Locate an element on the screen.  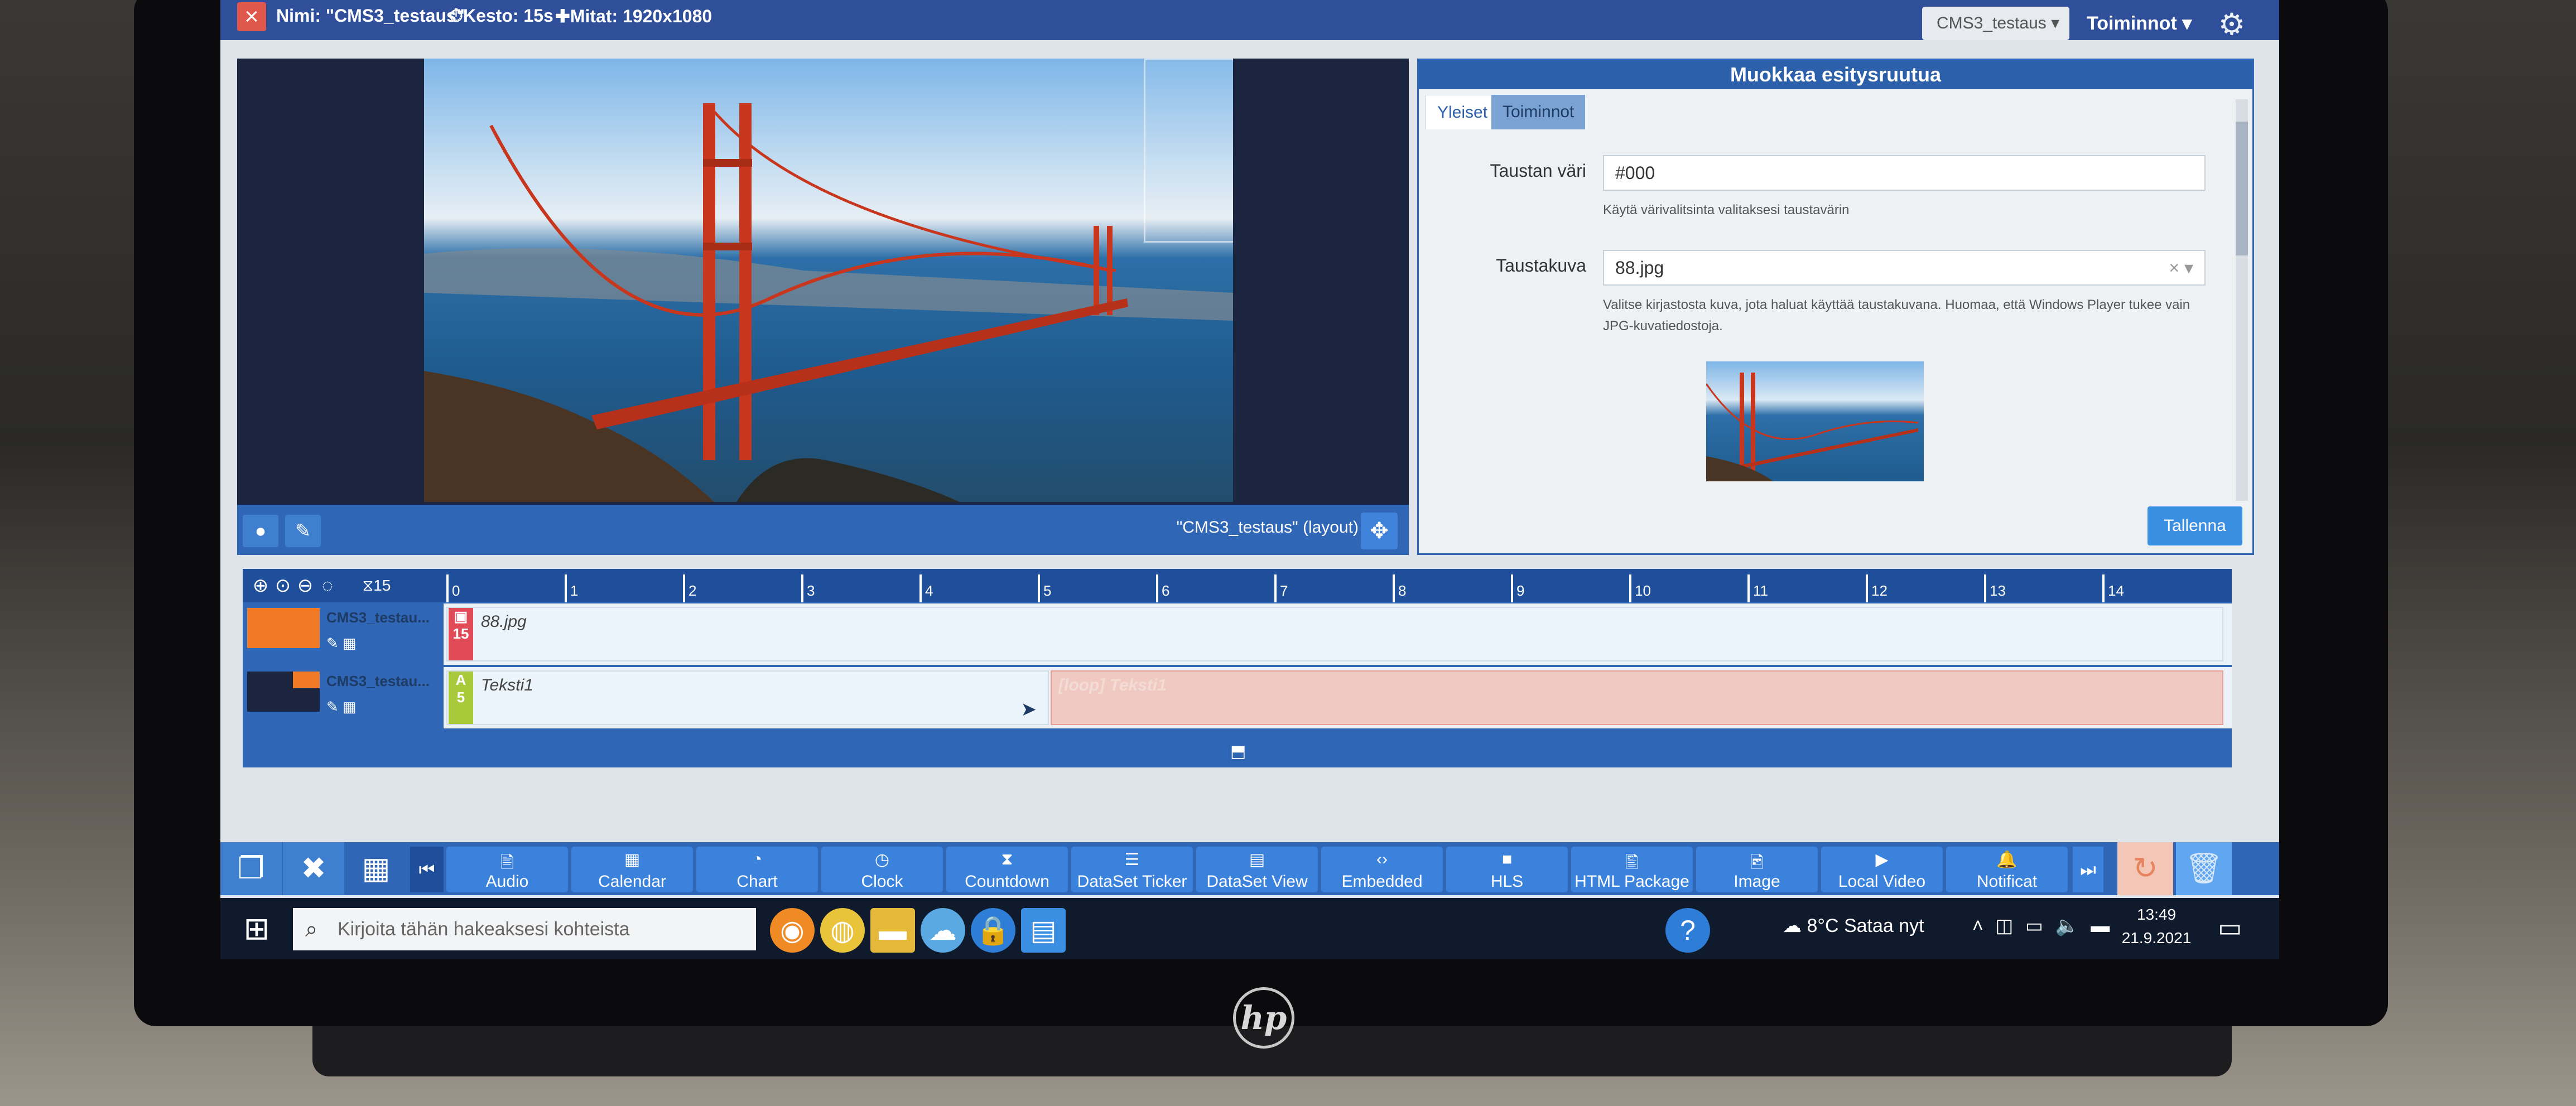
widget-button-notificat: 🔔 Notificat is located at coordinates (2007, 869).